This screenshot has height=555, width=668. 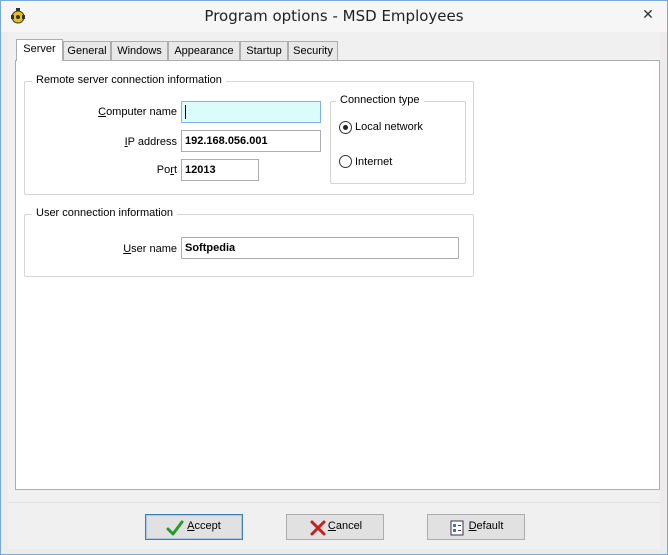 What do you see at coordinates (457, 528) in the screenshot?
I see `checklist-icon` at bounding box center [457, 528].